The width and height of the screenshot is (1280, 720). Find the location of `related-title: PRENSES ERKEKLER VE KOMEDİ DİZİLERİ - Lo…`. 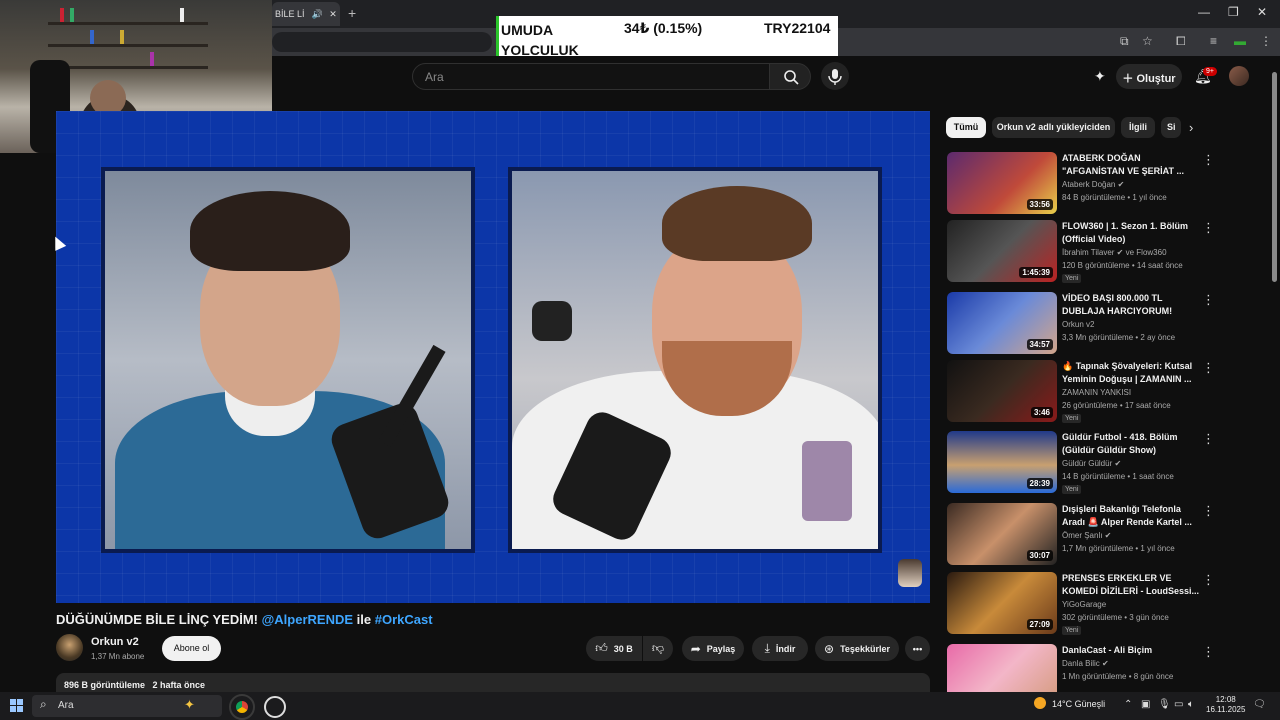

related-title: PRENSES ERKEKLER VE KOMEDİ DİZİLERİ - Lo… is located at coordinates (1131, 585).